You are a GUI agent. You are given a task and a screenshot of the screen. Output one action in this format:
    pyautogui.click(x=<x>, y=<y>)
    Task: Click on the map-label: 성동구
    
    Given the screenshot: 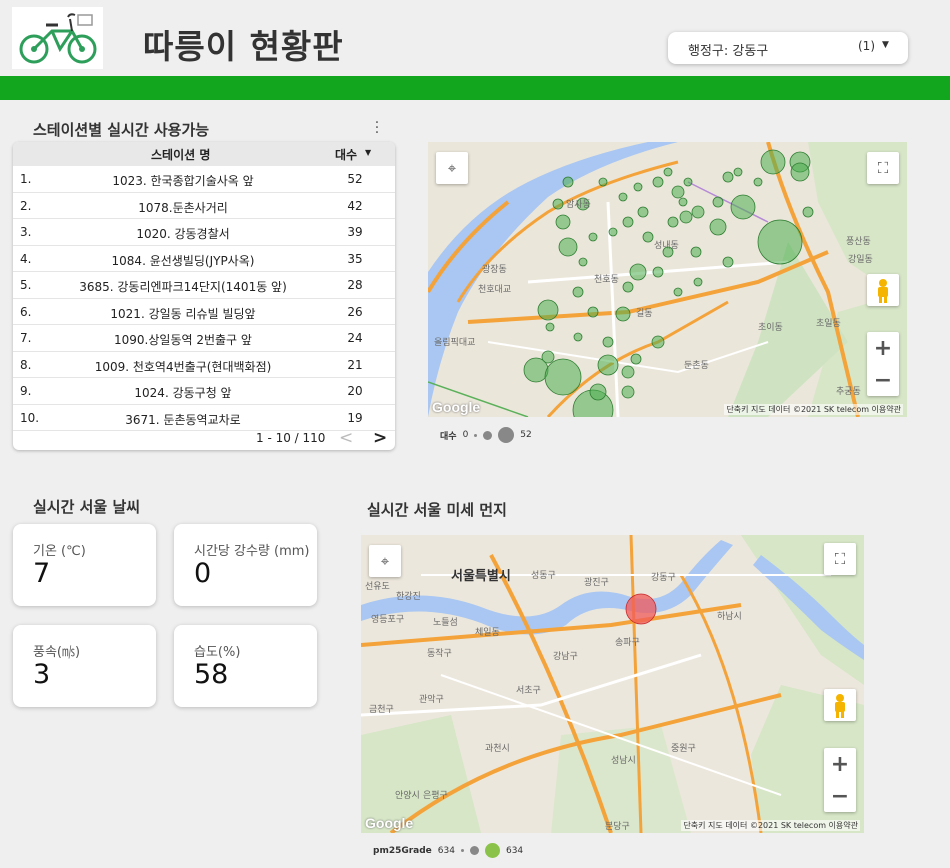 What is the action you would take?
    pyautogui.click(x=543, y=576)
    